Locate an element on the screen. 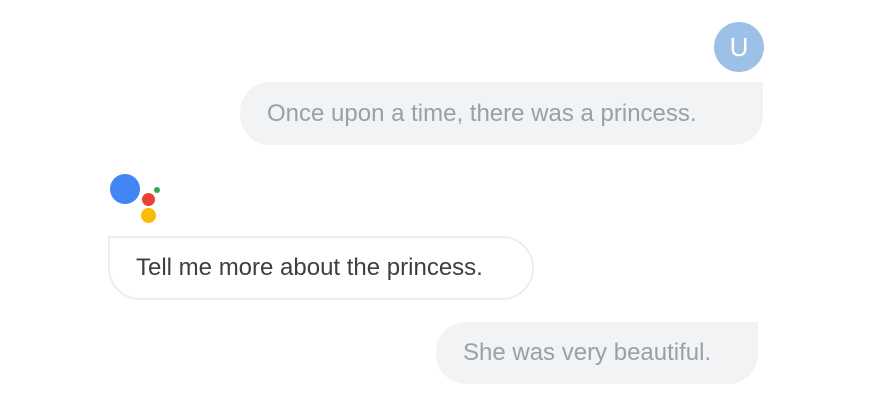  user-message-bubble: She was very beautiful. is located at coordinates (597, 353).